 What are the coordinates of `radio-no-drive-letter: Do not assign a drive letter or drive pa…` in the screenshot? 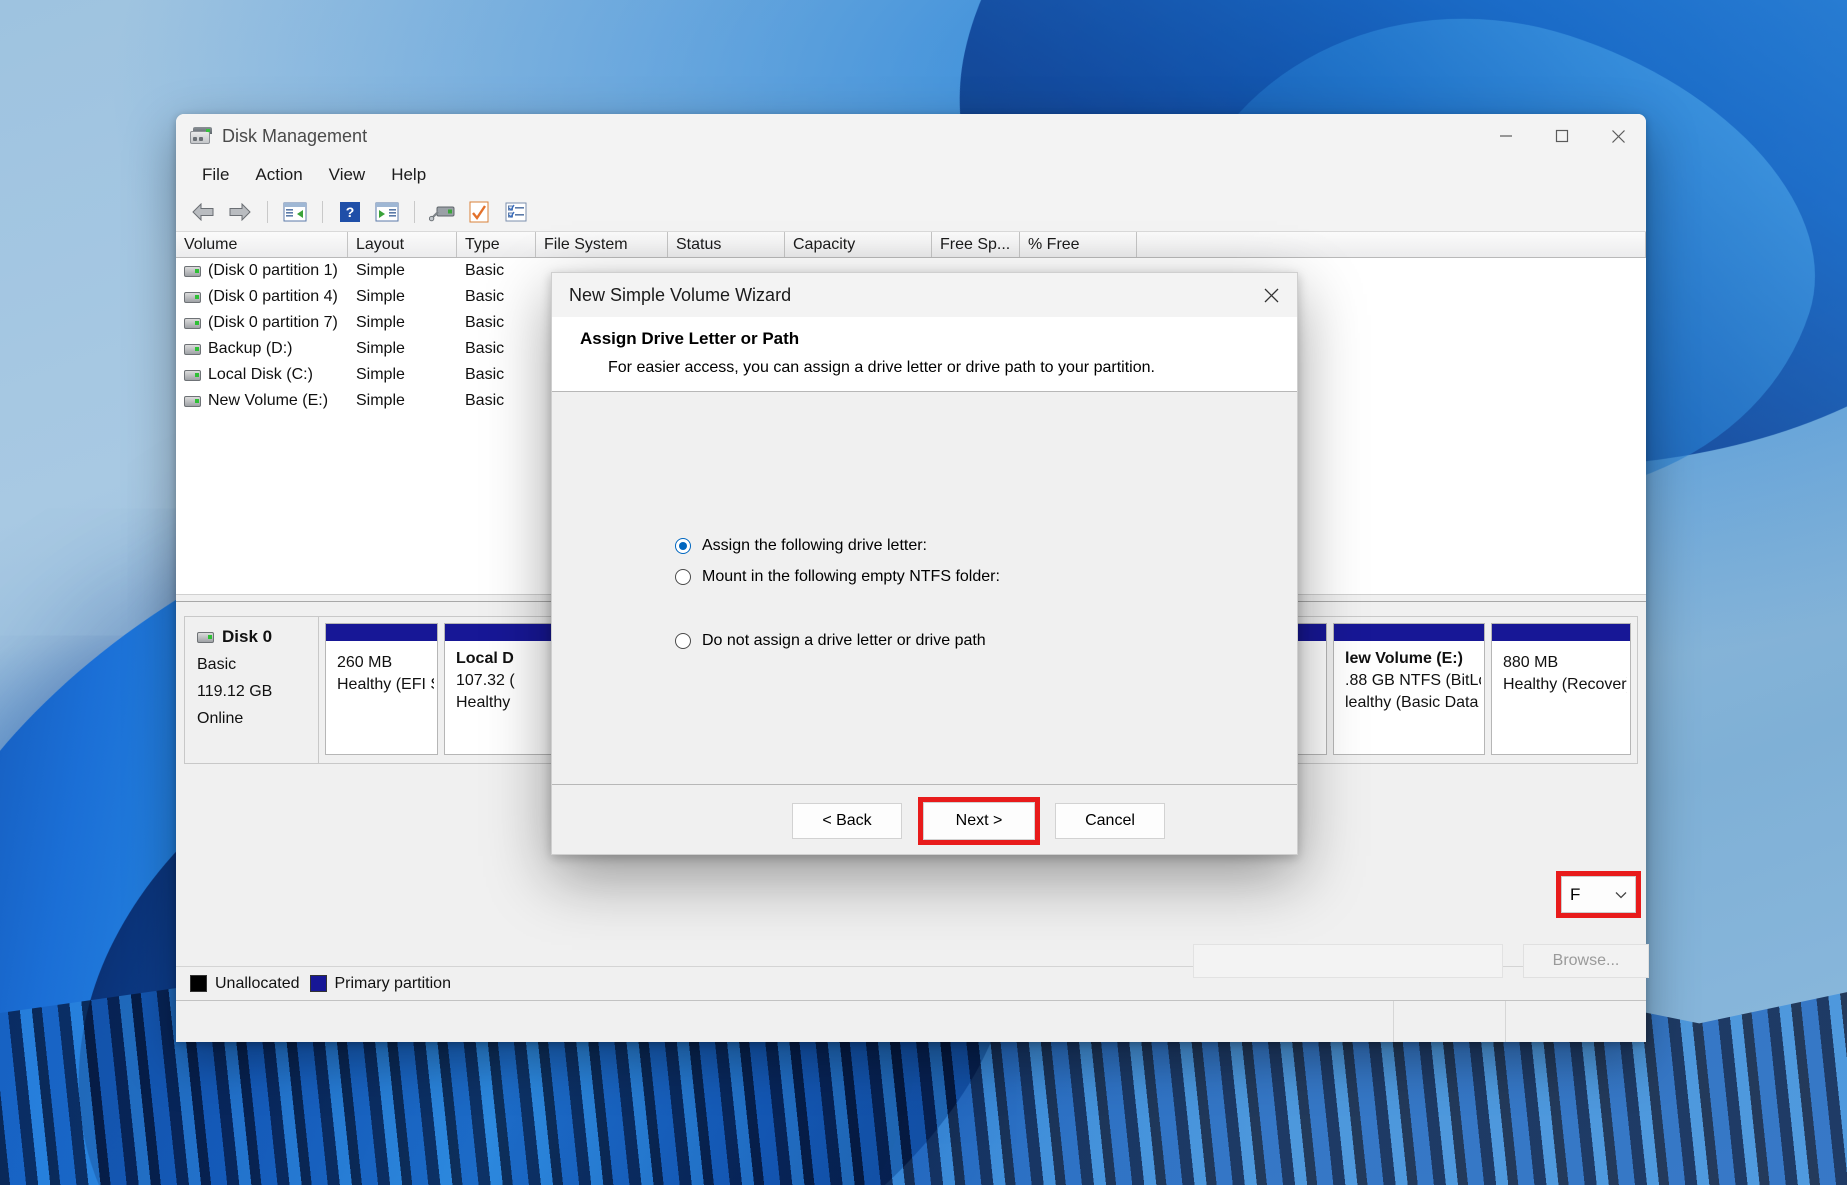 It's located at (830, 641).